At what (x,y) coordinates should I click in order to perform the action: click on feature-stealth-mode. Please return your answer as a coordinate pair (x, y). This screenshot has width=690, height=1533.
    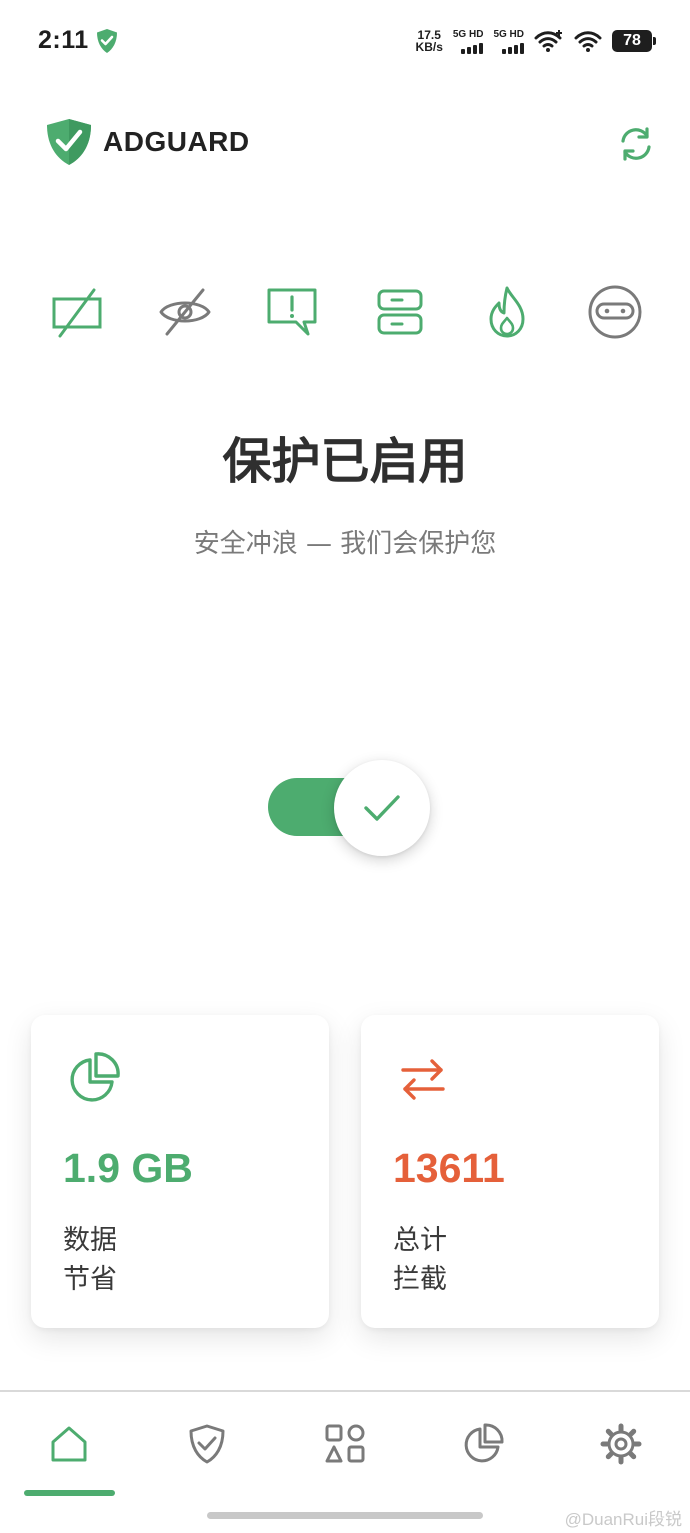
    Looking at the image, I should click on (615, 312).